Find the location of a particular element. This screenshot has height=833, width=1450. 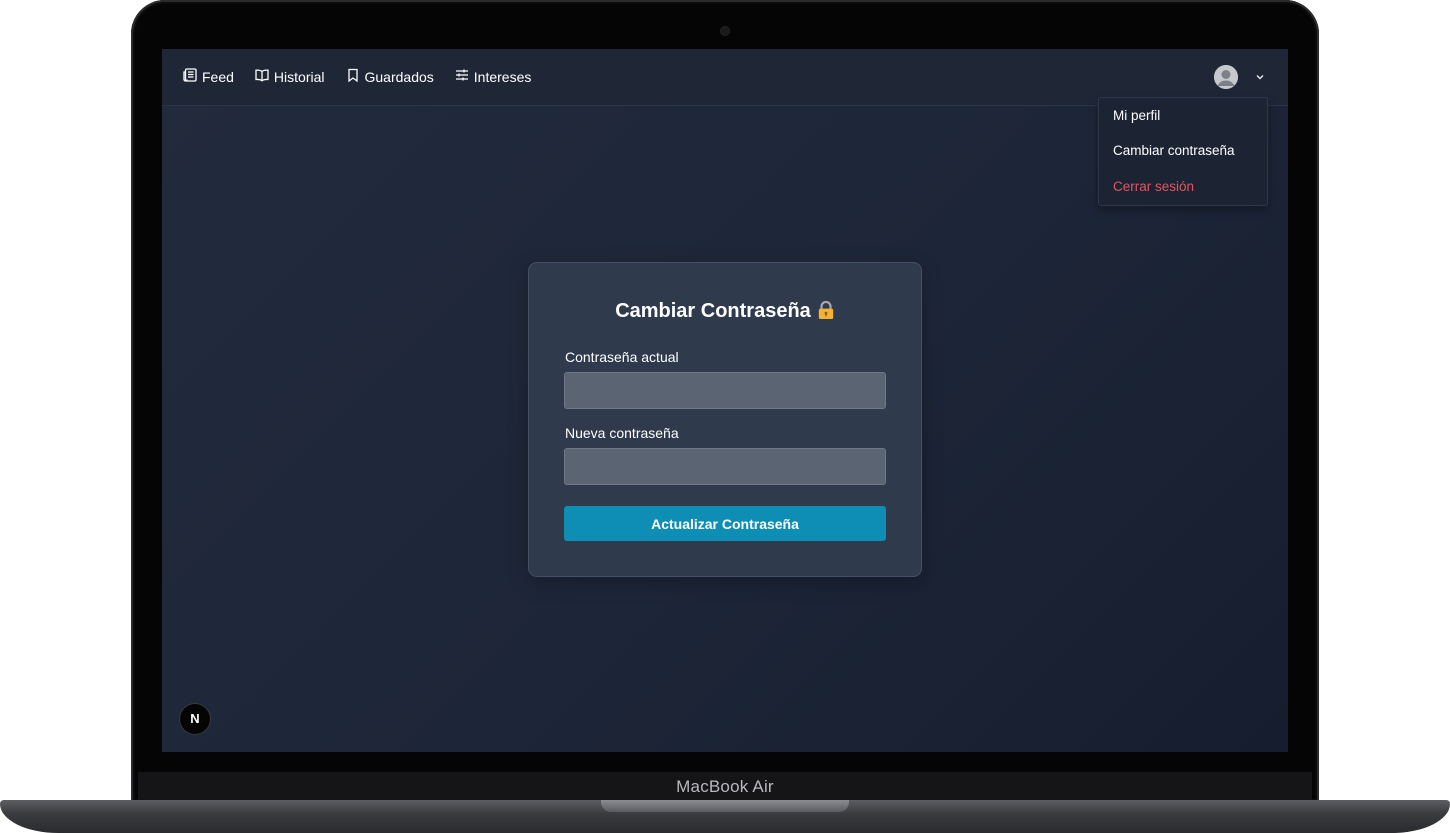

sliders-icon is located at coordinates (462, 76).